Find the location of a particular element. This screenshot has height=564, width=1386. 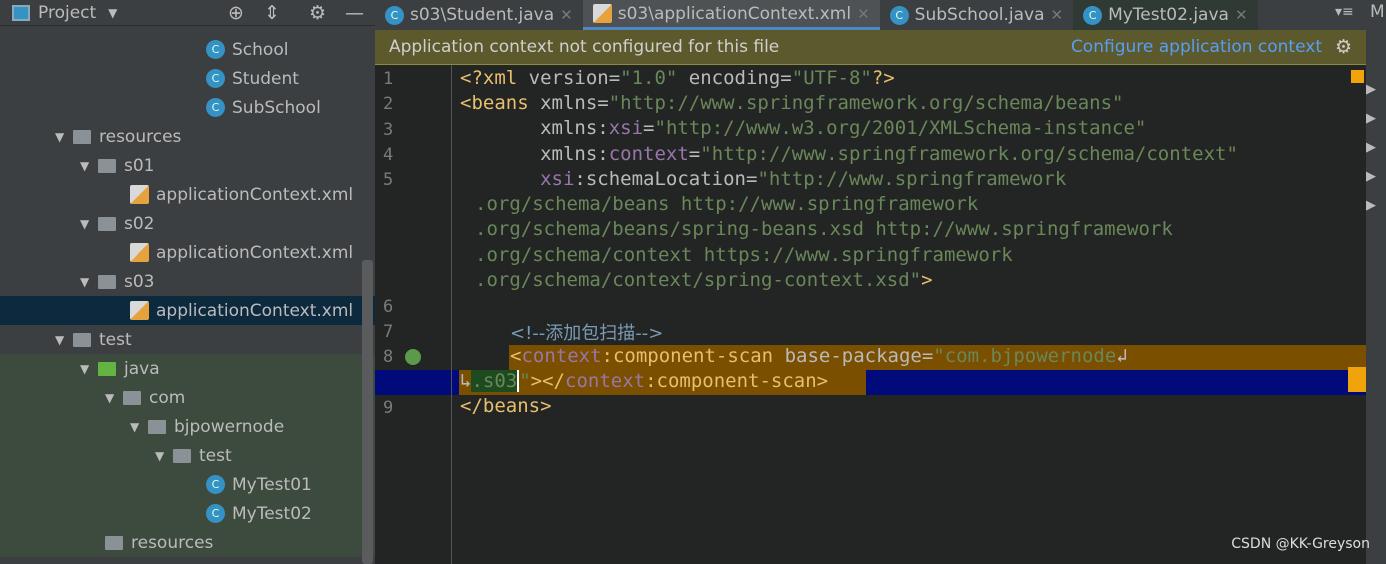

tree-item: ▼ resources is located at coordinates (187, 136).